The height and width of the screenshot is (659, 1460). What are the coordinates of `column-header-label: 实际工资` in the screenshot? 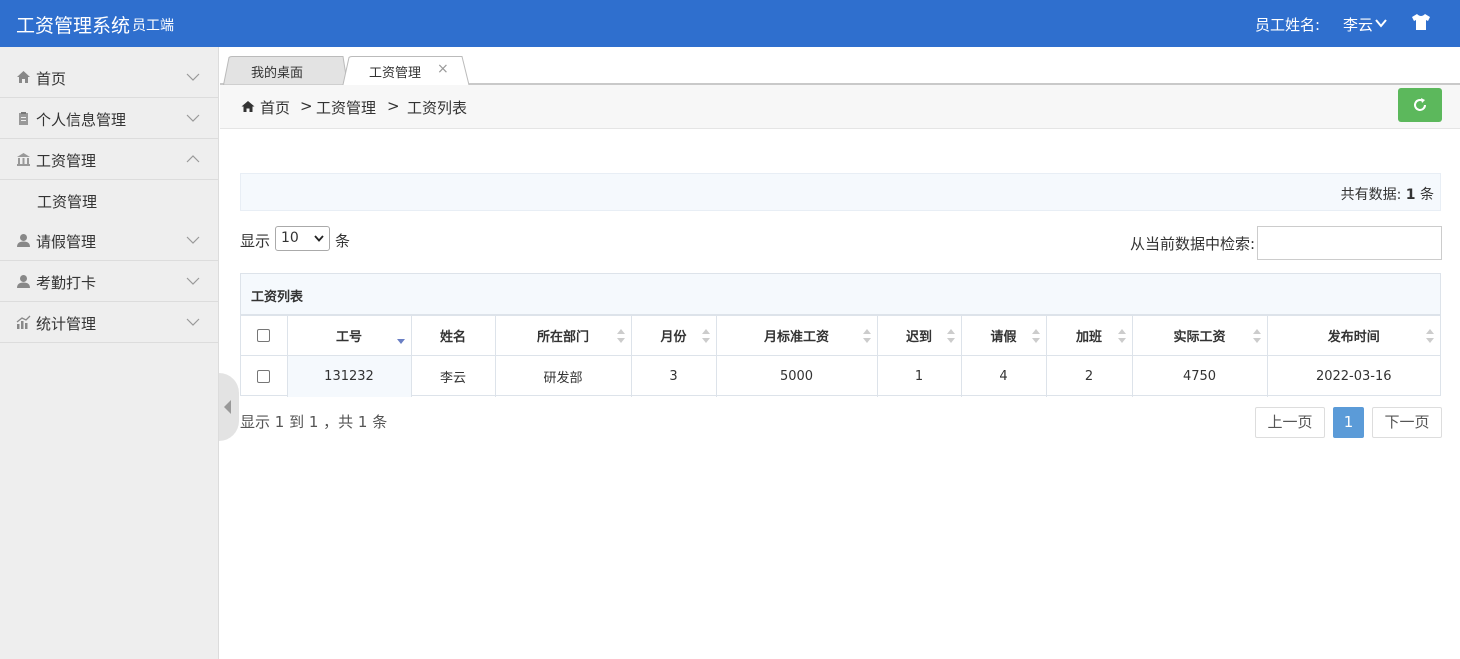 It's located at (1199, 337).